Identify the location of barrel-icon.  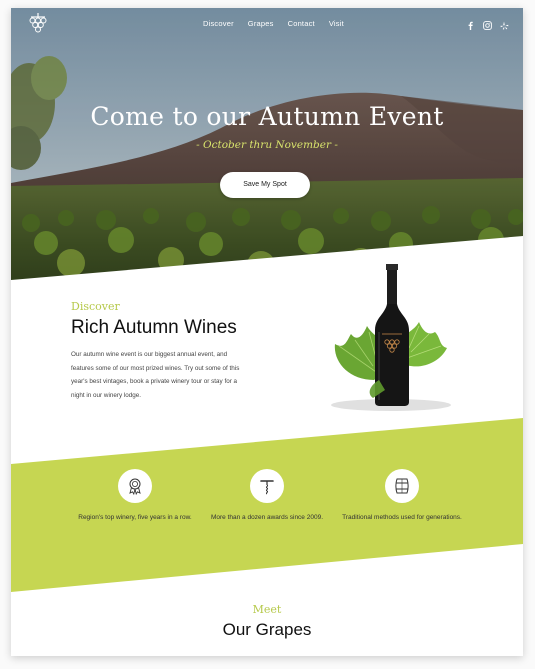
(402, 486).